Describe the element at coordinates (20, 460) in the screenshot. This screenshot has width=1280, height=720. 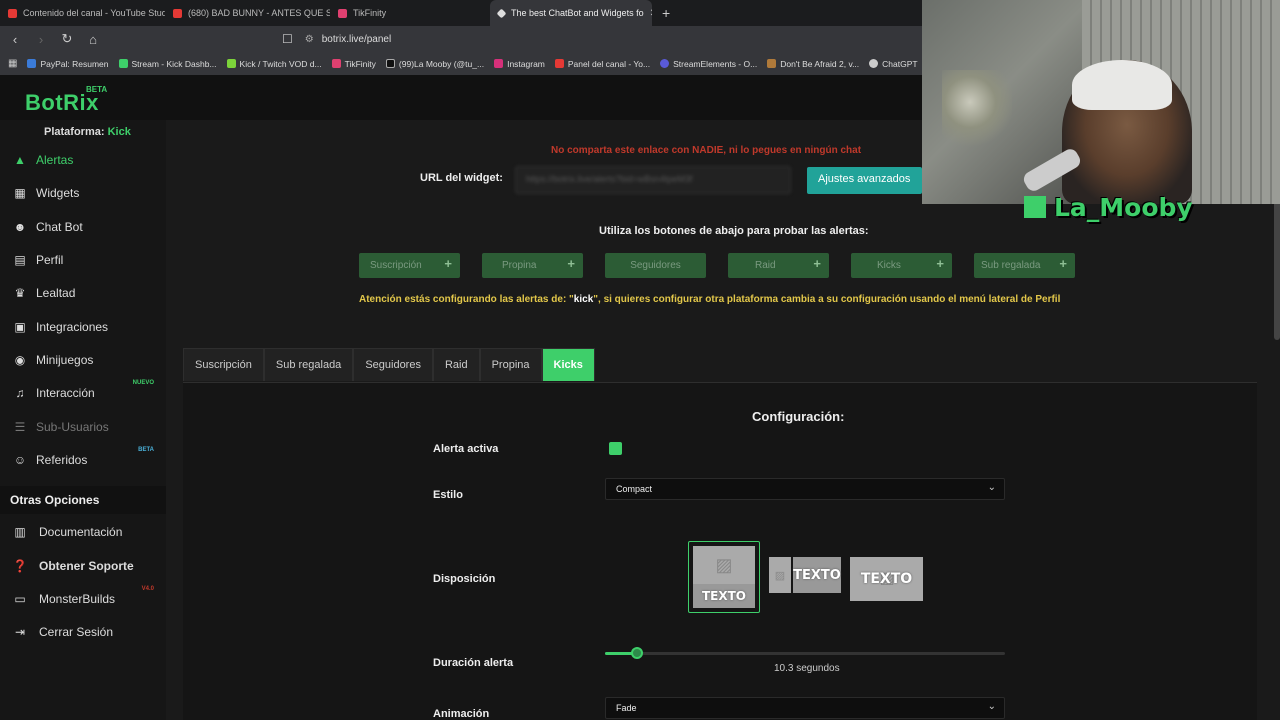
I see `user-plus-icon: ☺` at that location.